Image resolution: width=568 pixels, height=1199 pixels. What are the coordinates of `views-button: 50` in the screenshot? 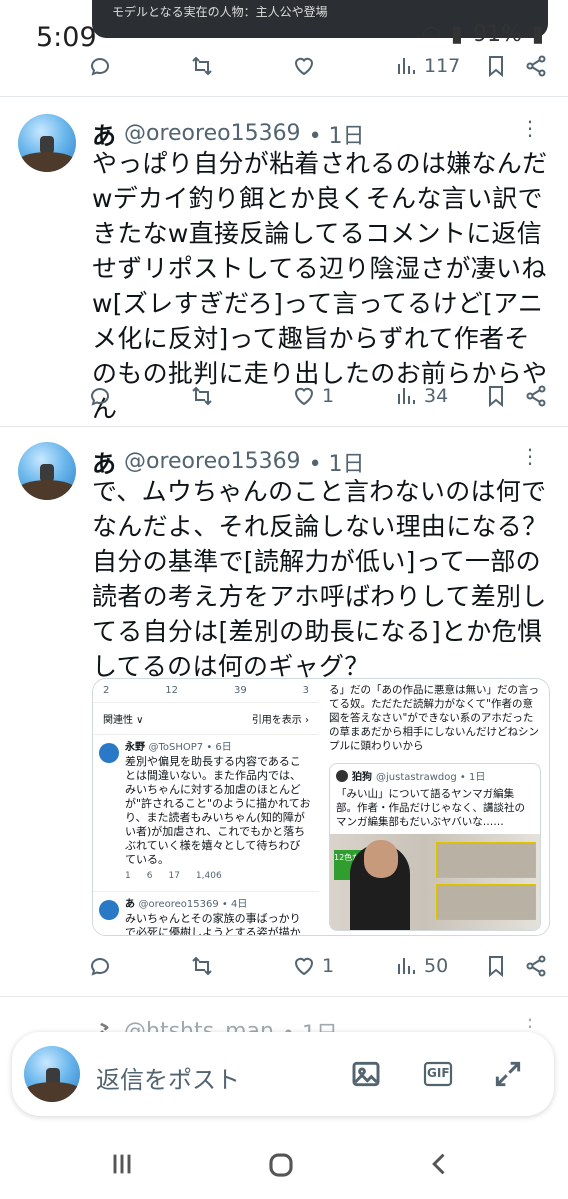 It's located at (421, 966).